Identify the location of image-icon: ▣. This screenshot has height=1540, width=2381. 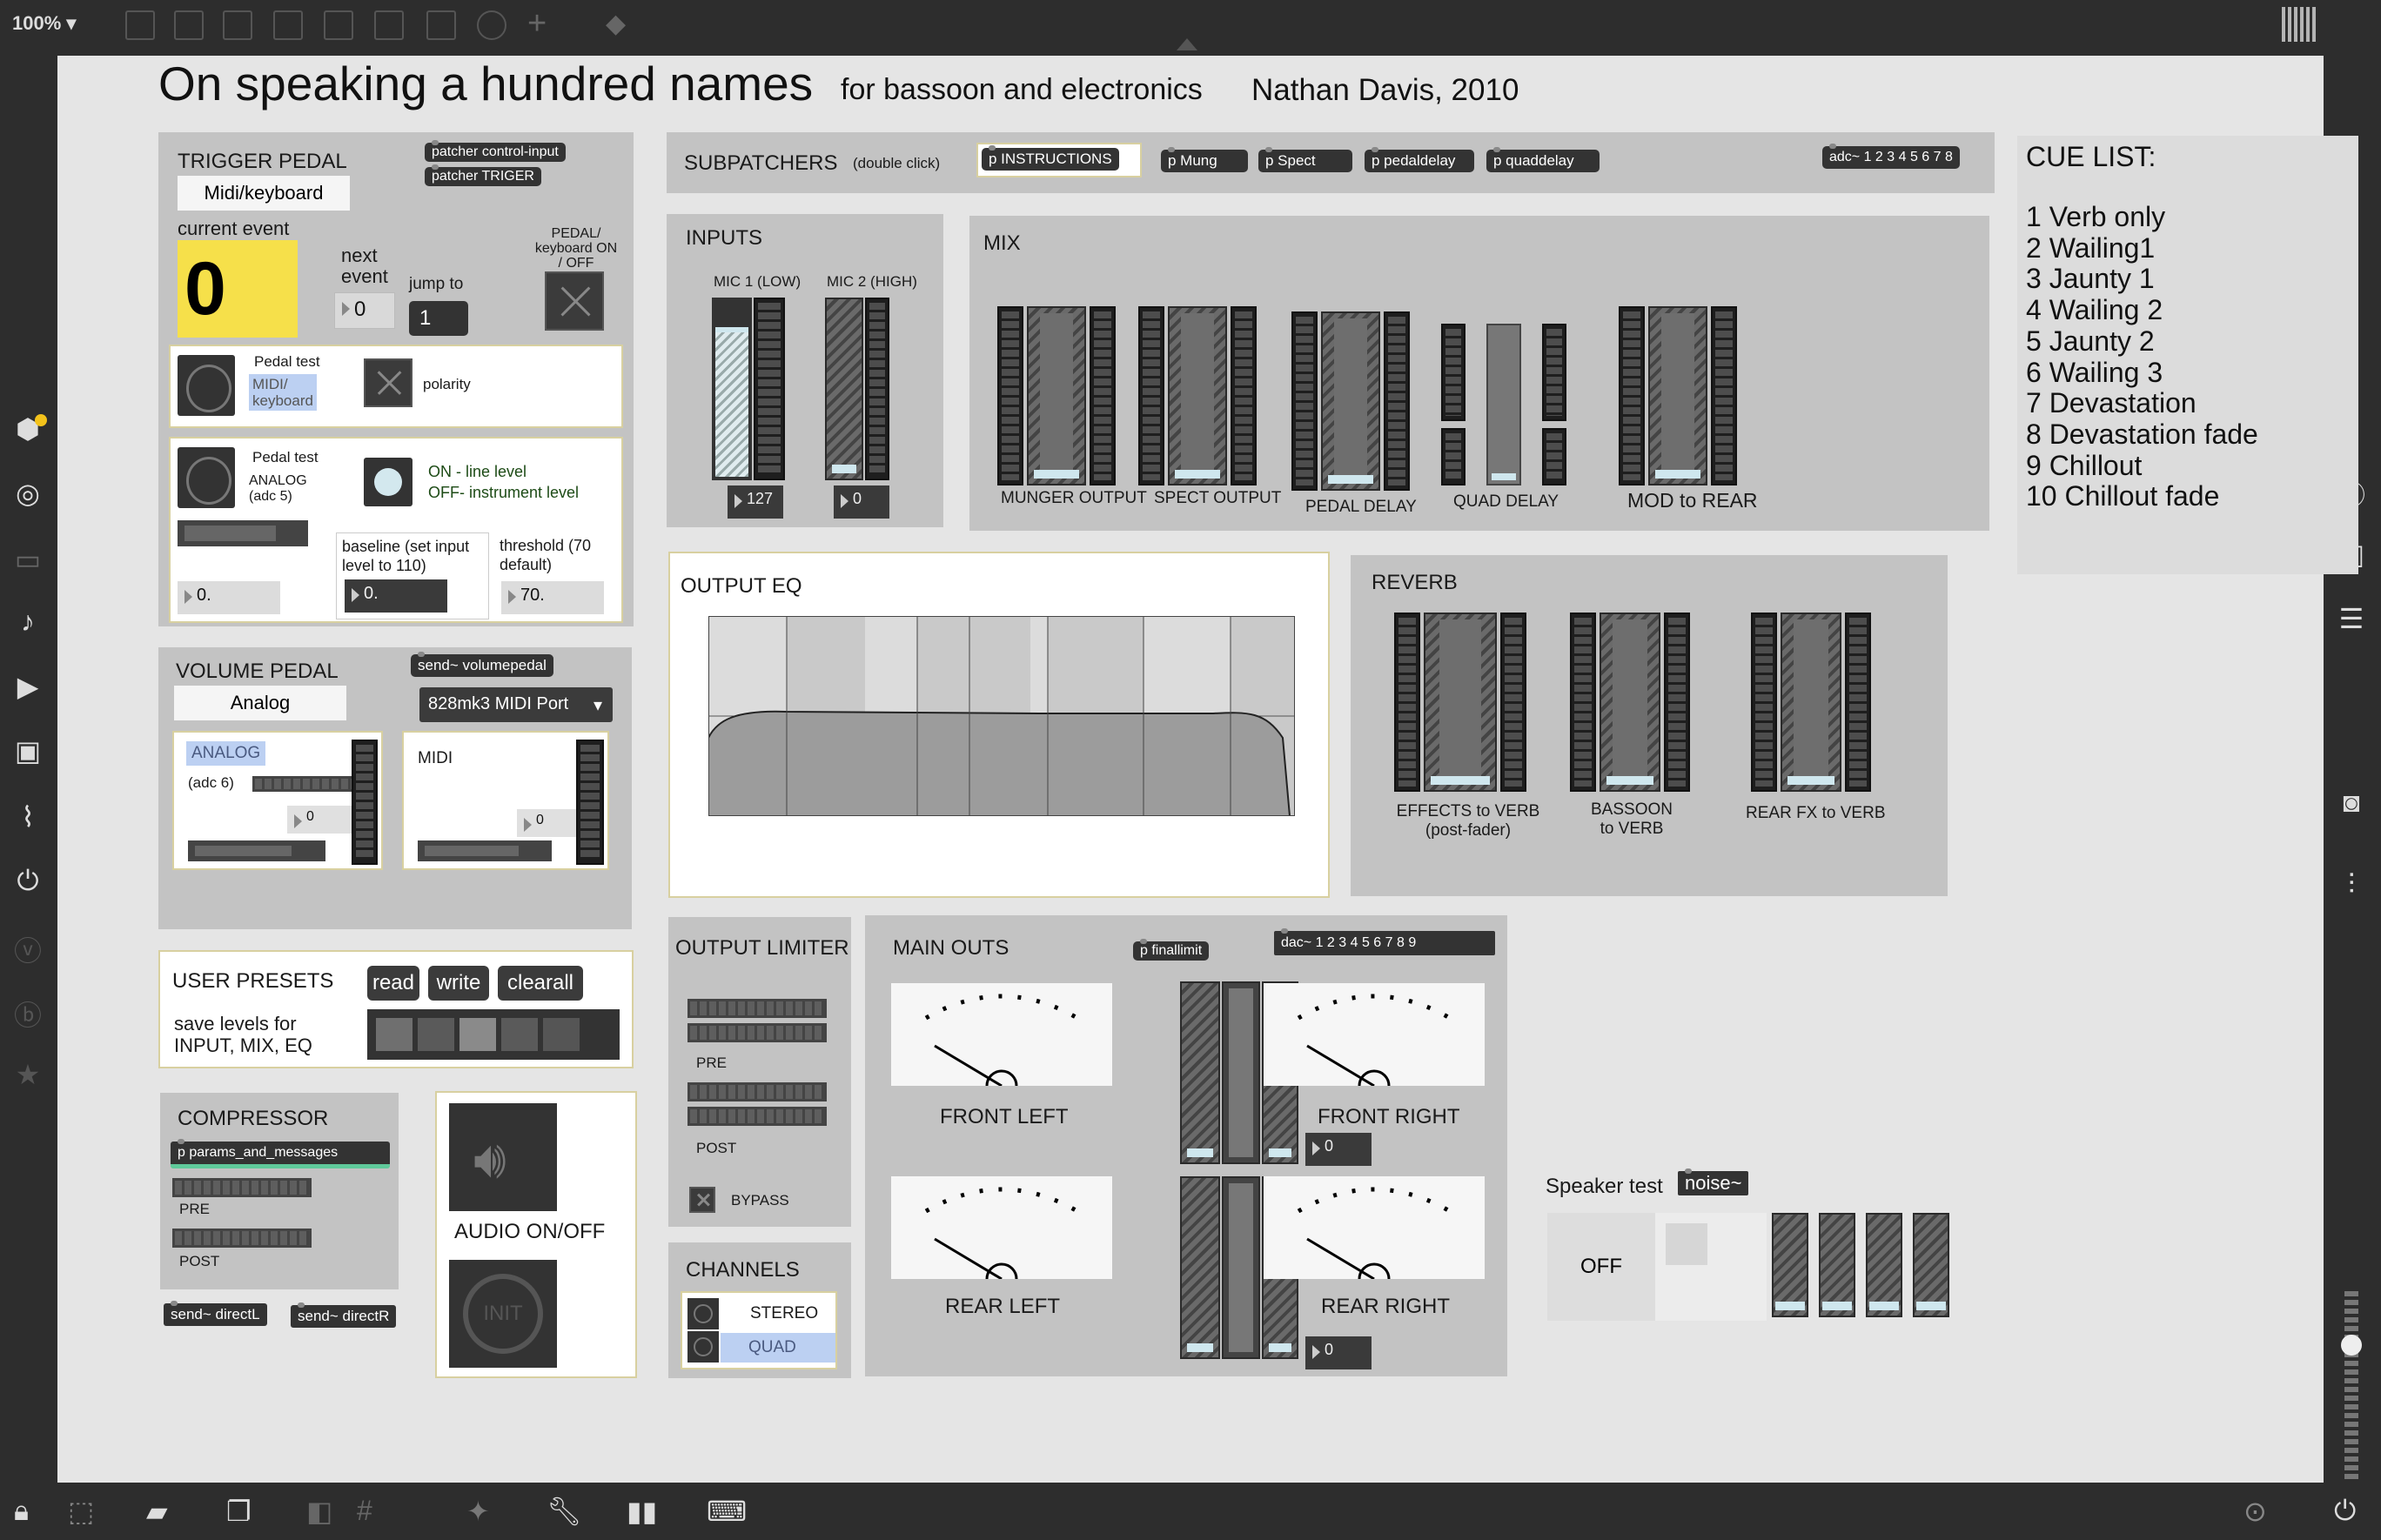
(28, 750).